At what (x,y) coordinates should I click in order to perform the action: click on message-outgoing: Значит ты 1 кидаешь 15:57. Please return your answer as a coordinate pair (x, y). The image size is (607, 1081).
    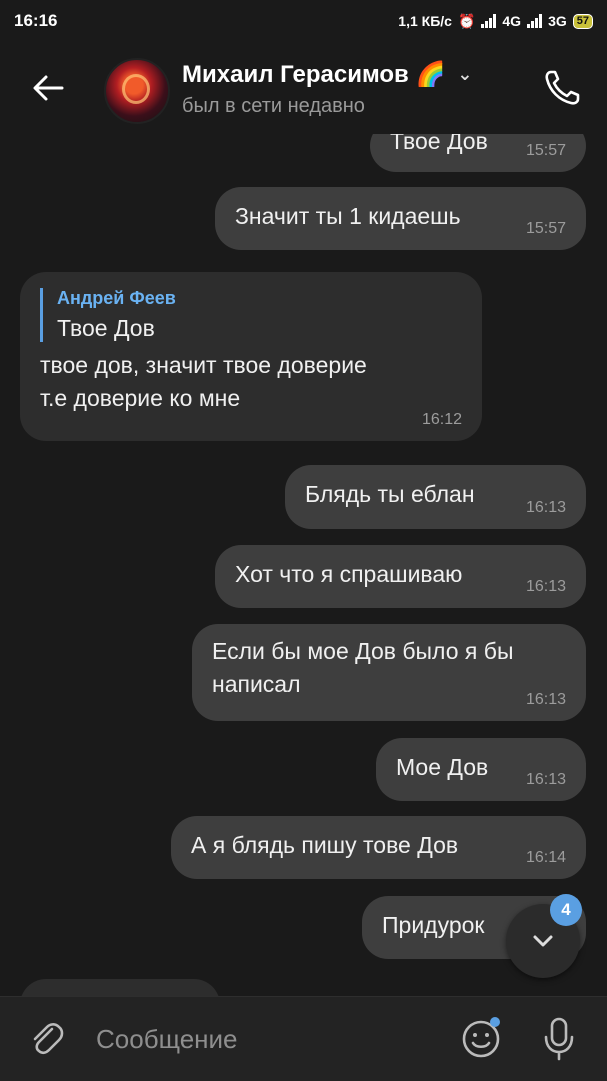
    Looking at the image, I should click on (400, 218).